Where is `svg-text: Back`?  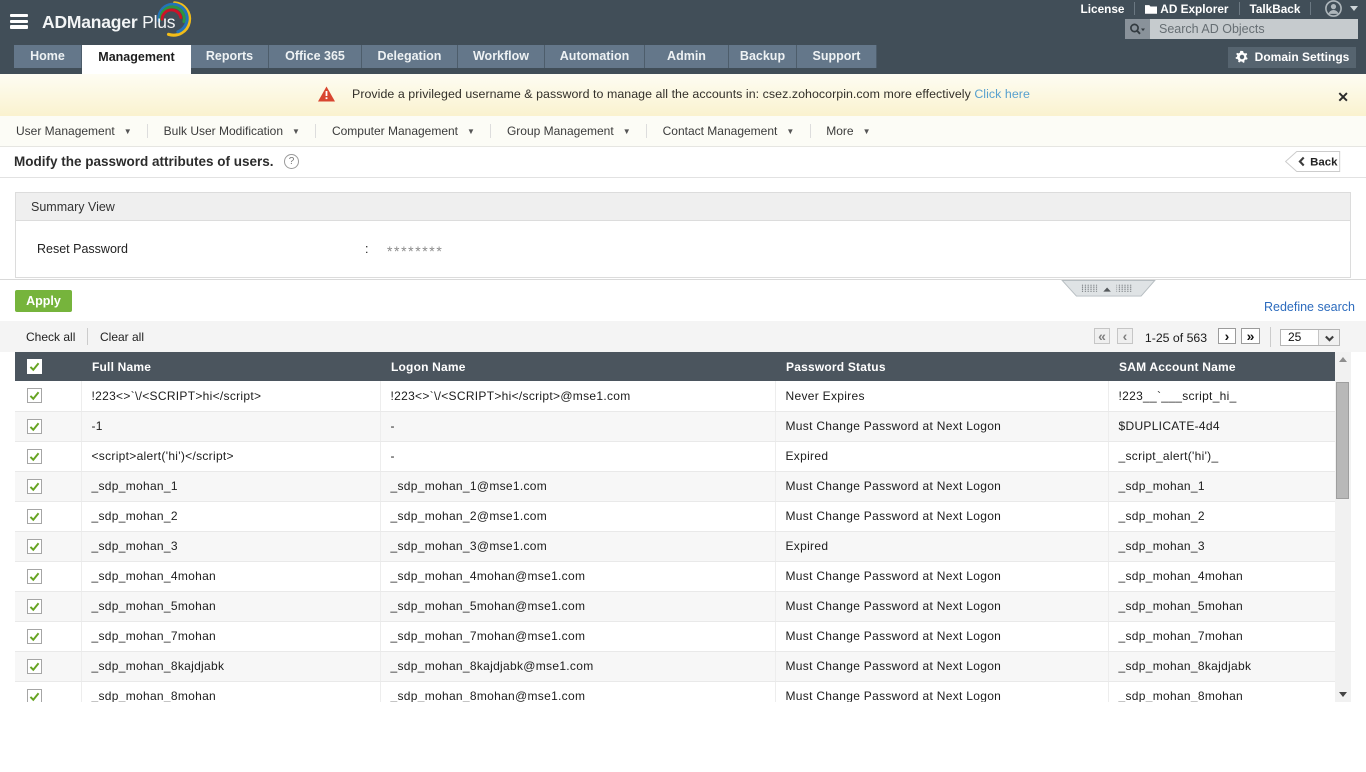 svg-text: Back is located at coordinates (1324, 162).